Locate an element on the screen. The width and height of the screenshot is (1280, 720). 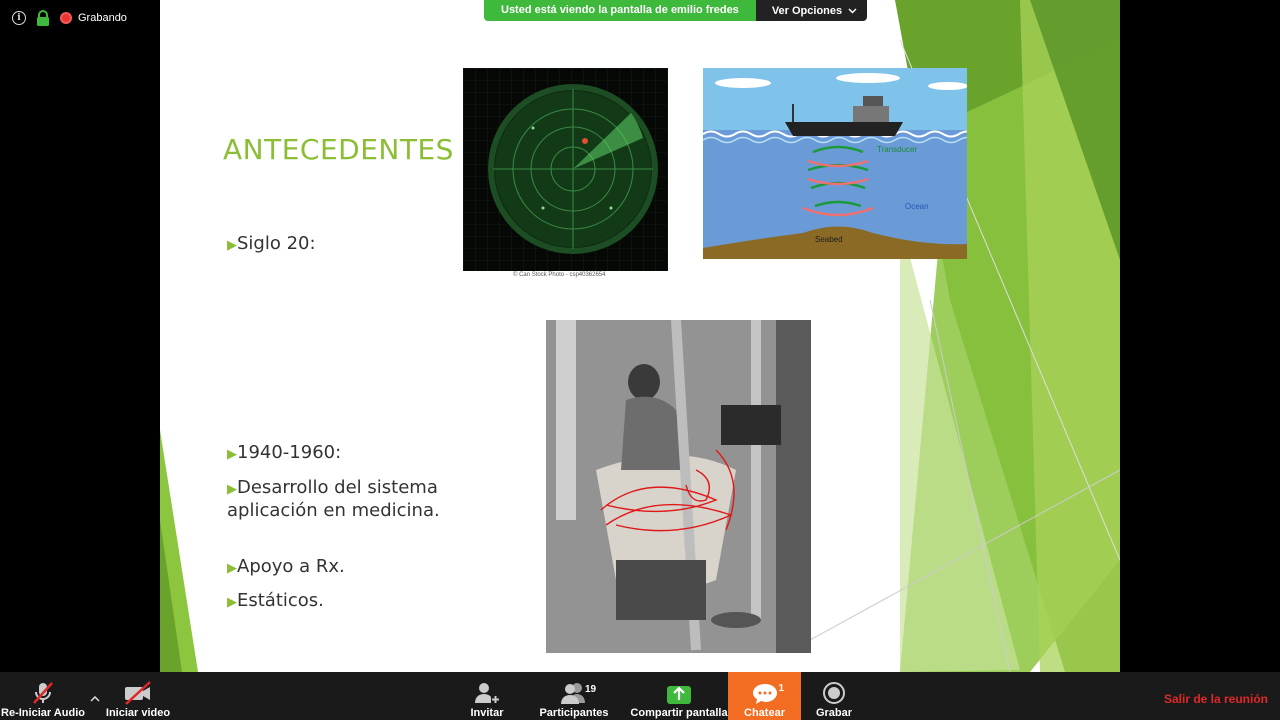
participants-button-label: Participantes is located at coordinates (574, 713).